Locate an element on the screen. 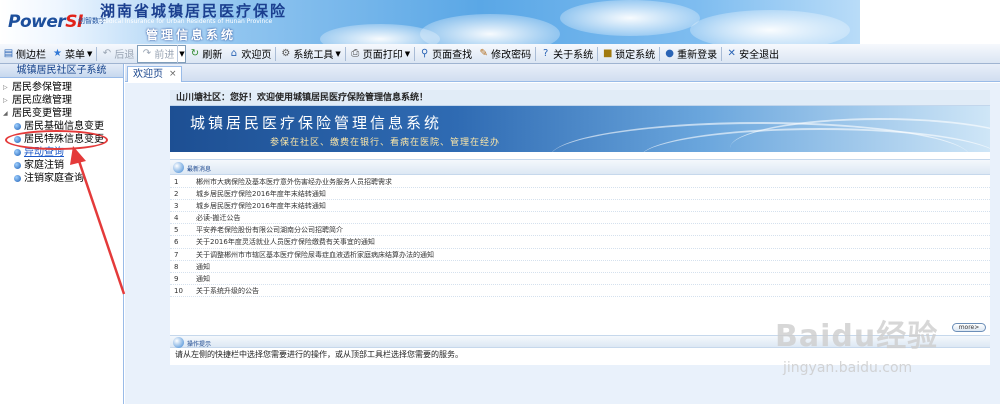  forward-button: ↷ 前进 is located at coordinates (157, 54).